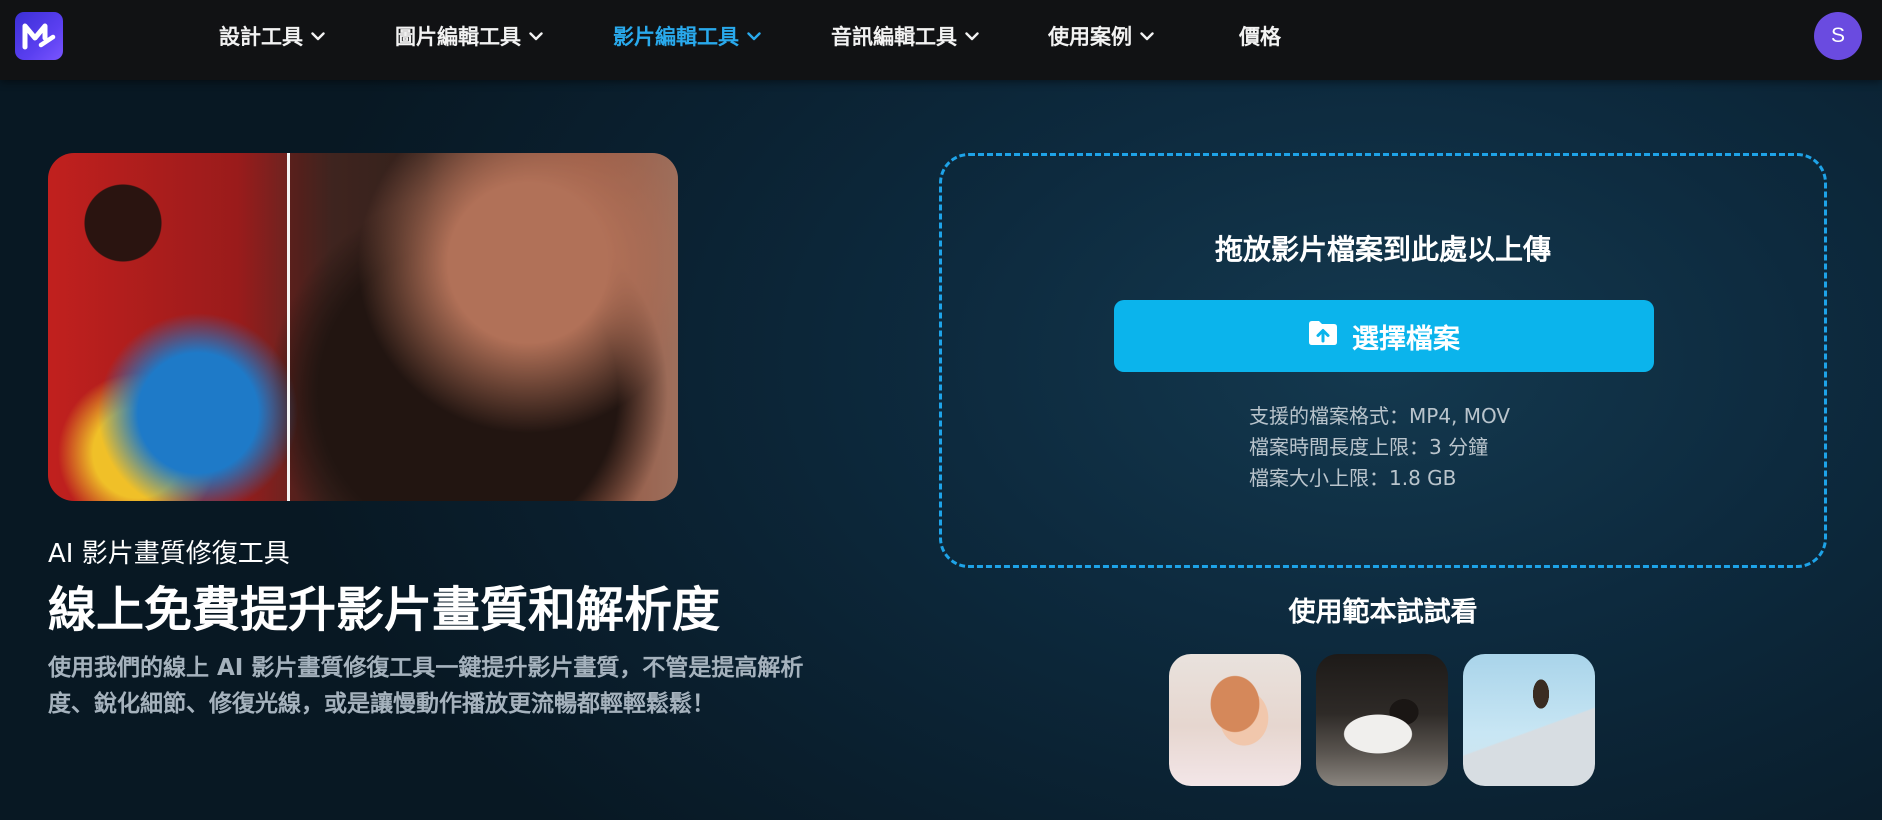  Describe the element at coordinates (1090, 37) in the screenshot. I see `nav-label: 使用案例` at that location.